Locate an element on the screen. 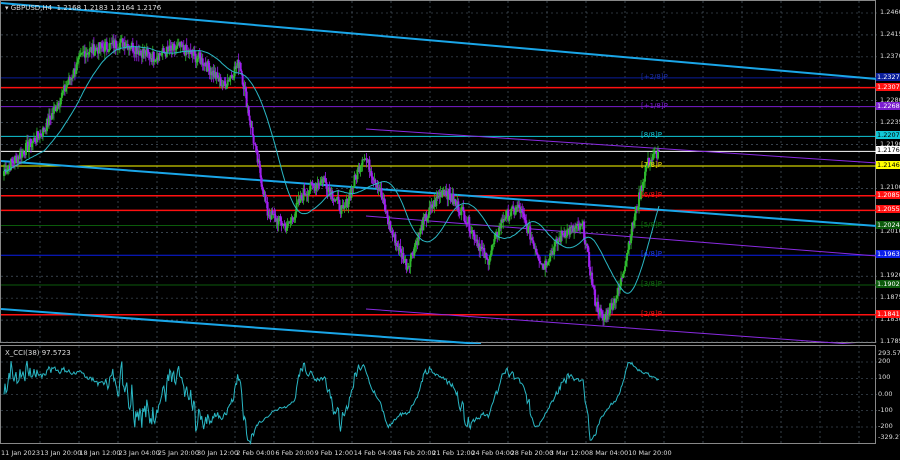 The width and height of the screenshot is (900, 460). ohlc-values: 1.2168 1.2183 1.2164 1.2176 is located at coordinates (109, 8).